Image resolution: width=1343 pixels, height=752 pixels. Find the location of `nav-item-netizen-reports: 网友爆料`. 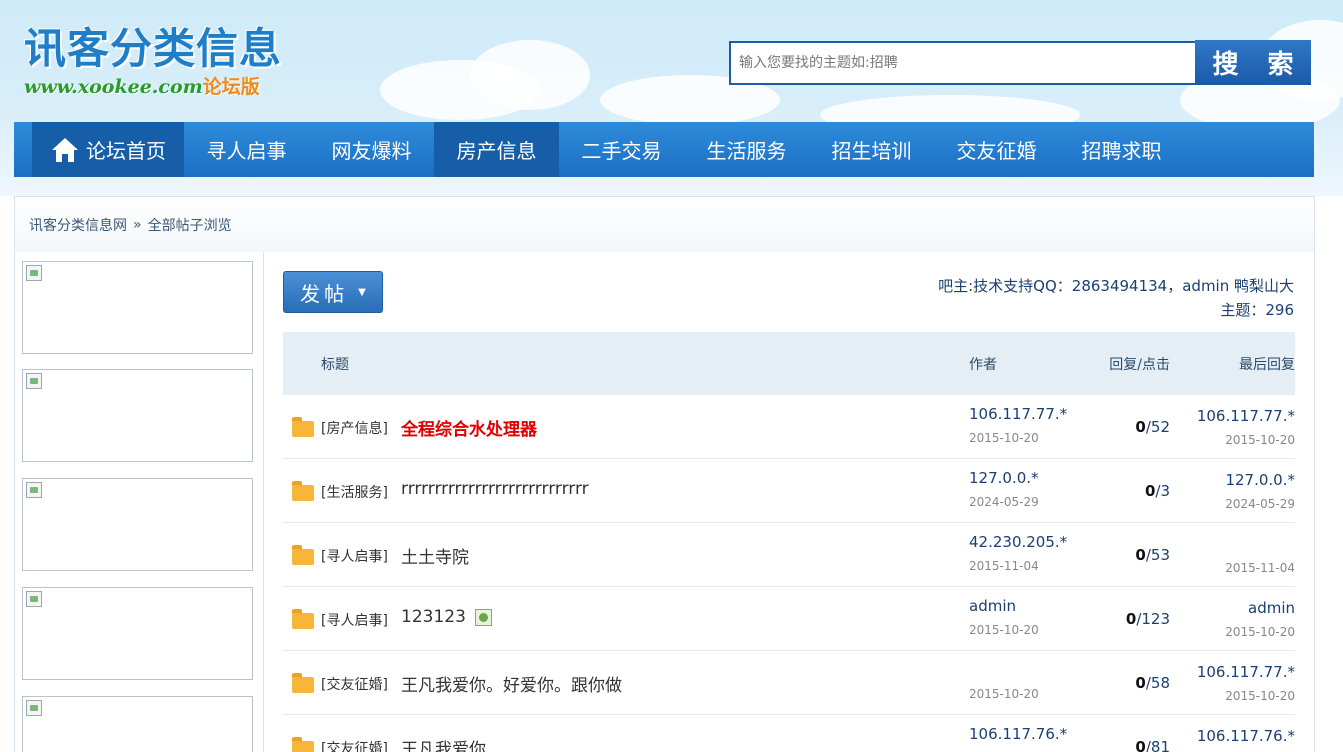

nav-item-netizen-reports: 网友爆料 is located at coordinates (371, 149).